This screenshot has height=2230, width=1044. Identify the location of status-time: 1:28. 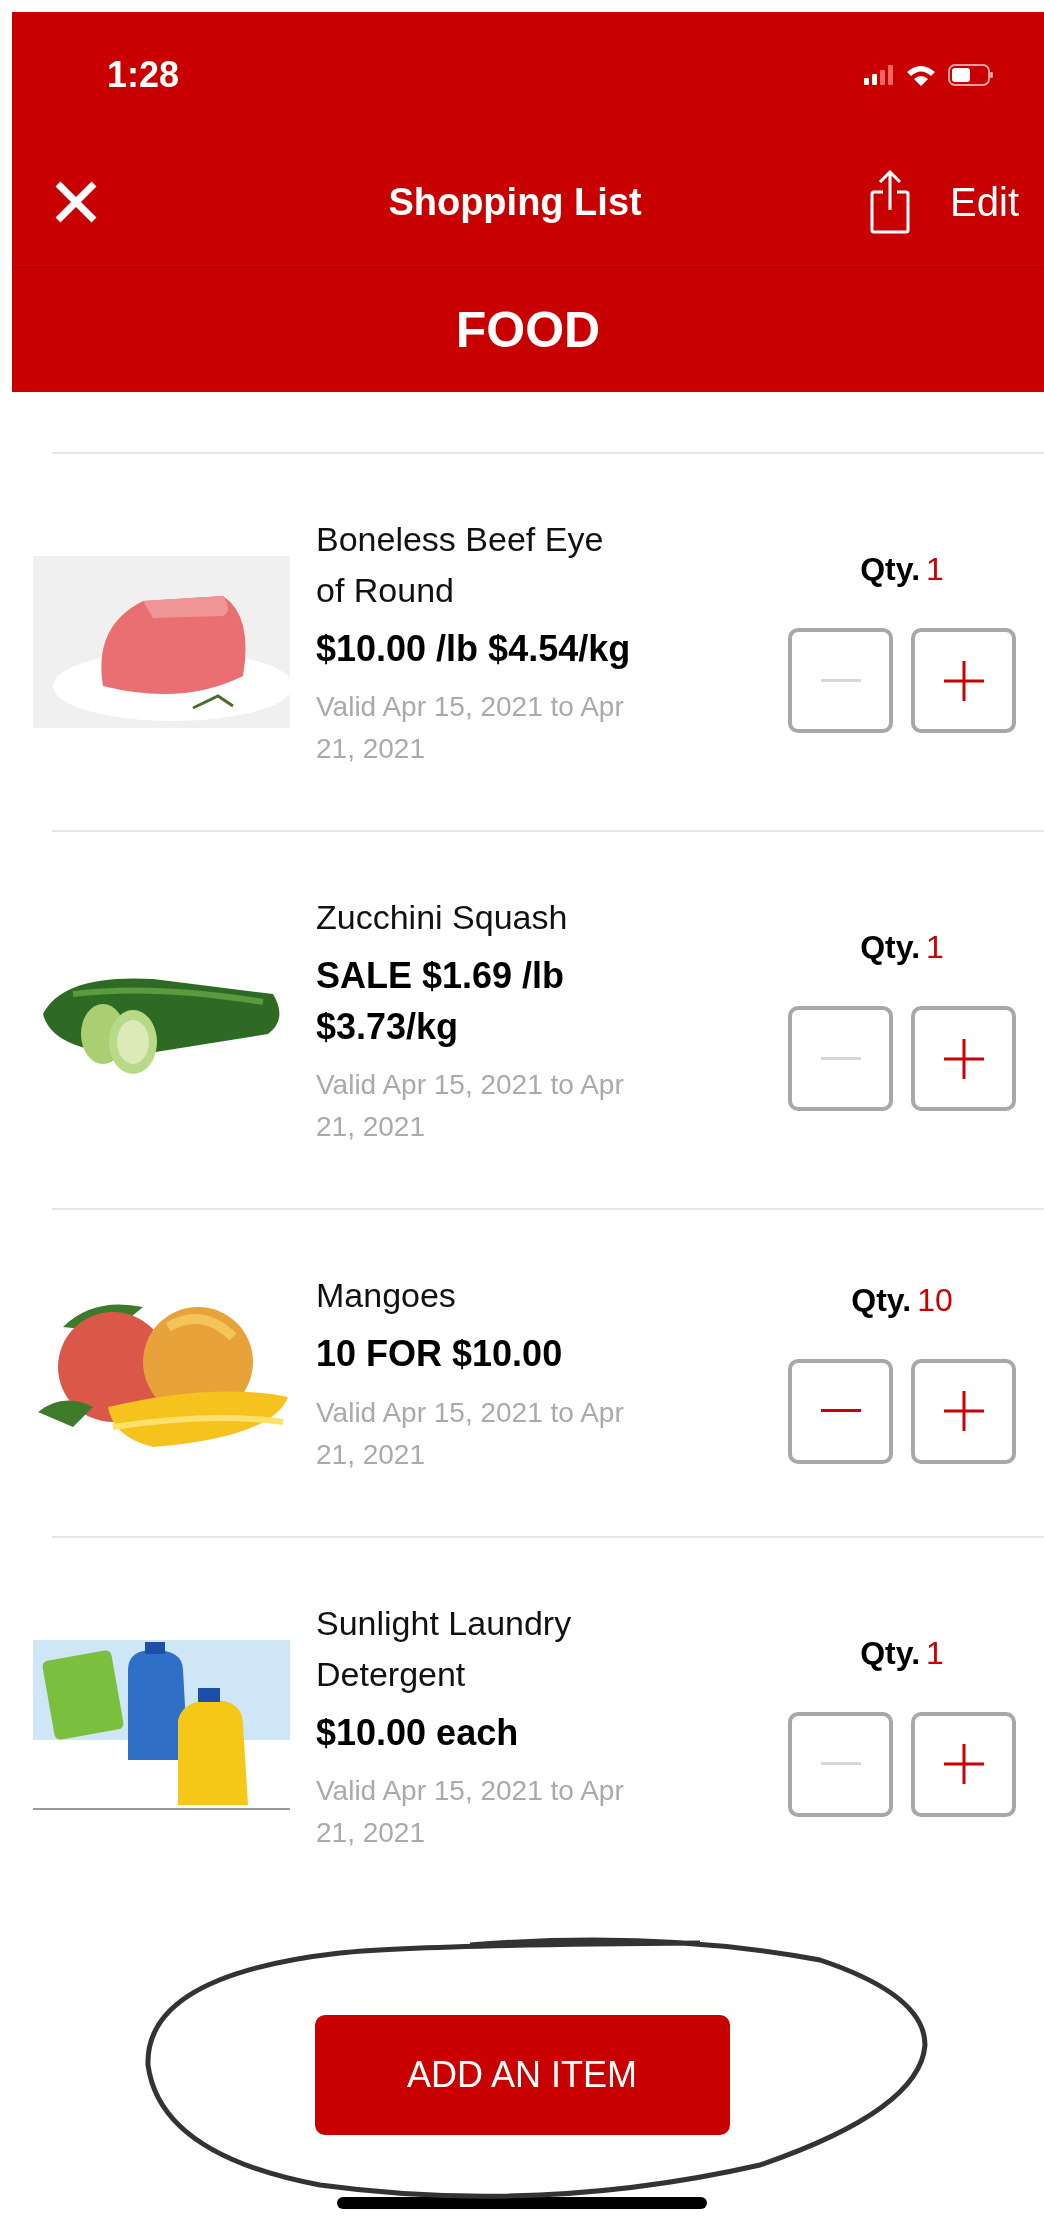
(143, 74).